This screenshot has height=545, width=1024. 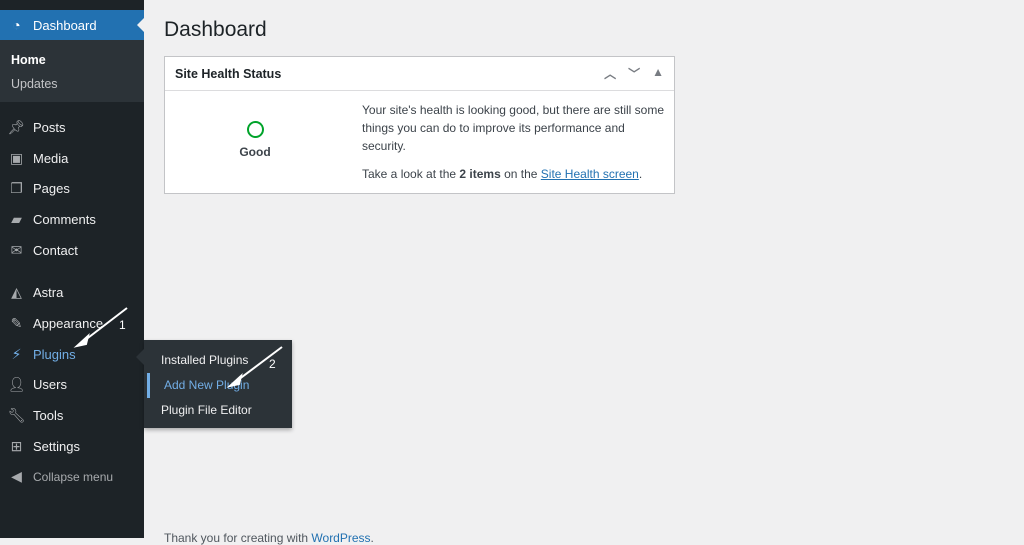 I want to click on arrow-1-head, so click(x=81, y=340).